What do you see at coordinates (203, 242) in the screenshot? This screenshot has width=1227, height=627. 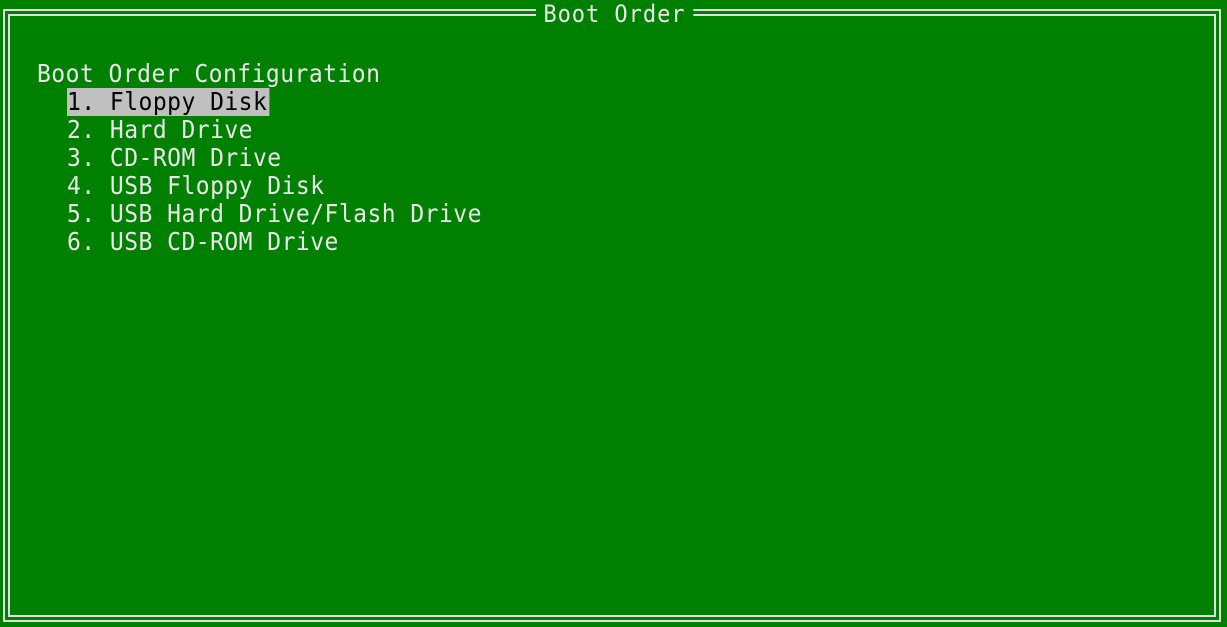 I see `boot-item-usb-cd-rom-drive: 6. USB CD-ROM Drive` at bounding box center [203, 242].